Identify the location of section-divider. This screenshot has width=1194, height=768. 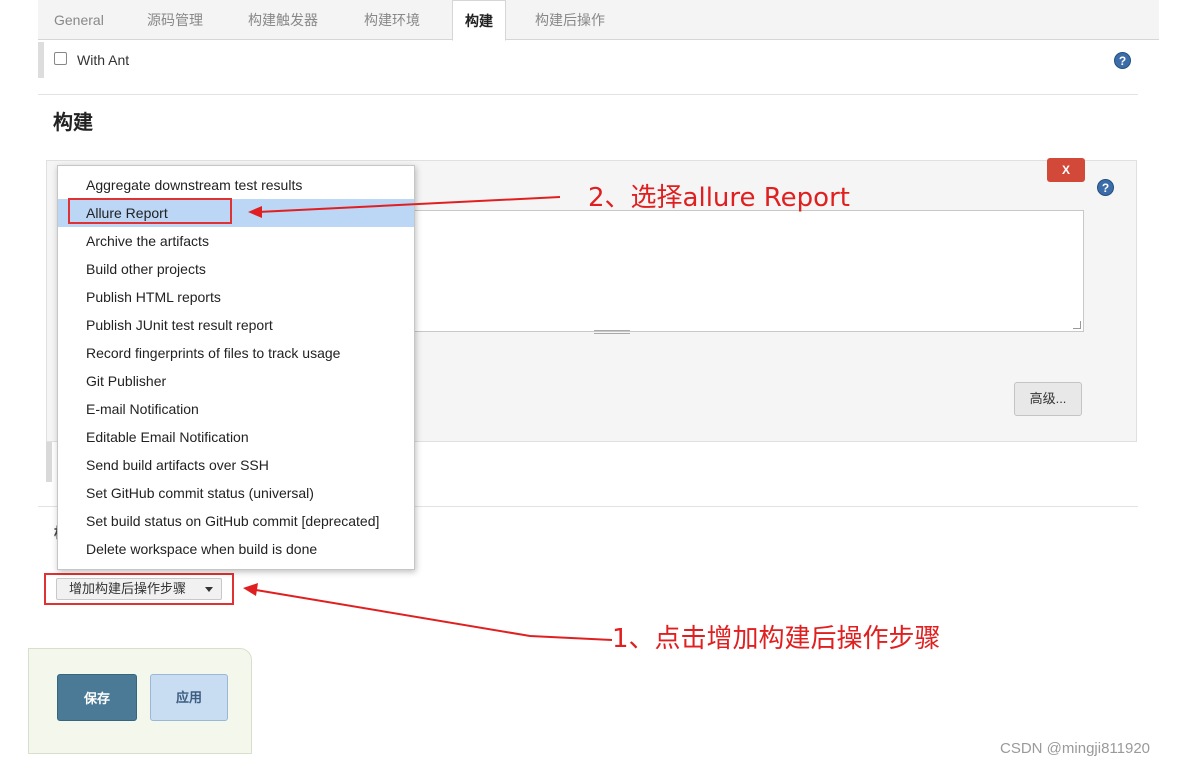
(588, 94).